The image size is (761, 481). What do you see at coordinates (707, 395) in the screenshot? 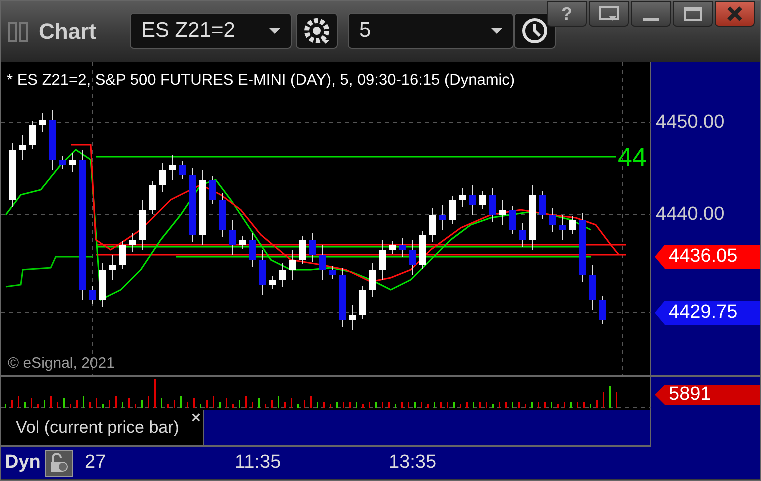
I see `volume-tag: 5891` at bounding box center [707, 395].